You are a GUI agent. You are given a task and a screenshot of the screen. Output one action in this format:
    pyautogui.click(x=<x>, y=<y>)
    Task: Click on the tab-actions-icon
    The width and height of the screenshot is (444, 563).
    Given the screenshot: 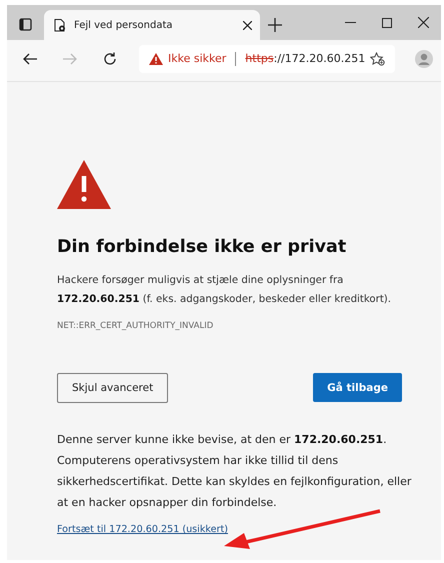 What is the action you would take?
    pyautogui.click(x=25, y=24)
    